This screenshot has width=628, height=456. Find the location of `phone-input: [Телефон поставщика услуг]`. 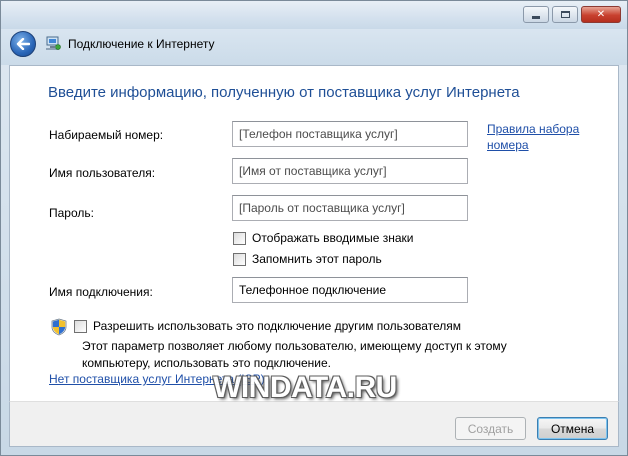

phone-input: [Телефон поставщика услуг] is located at coordinates (350, 134).